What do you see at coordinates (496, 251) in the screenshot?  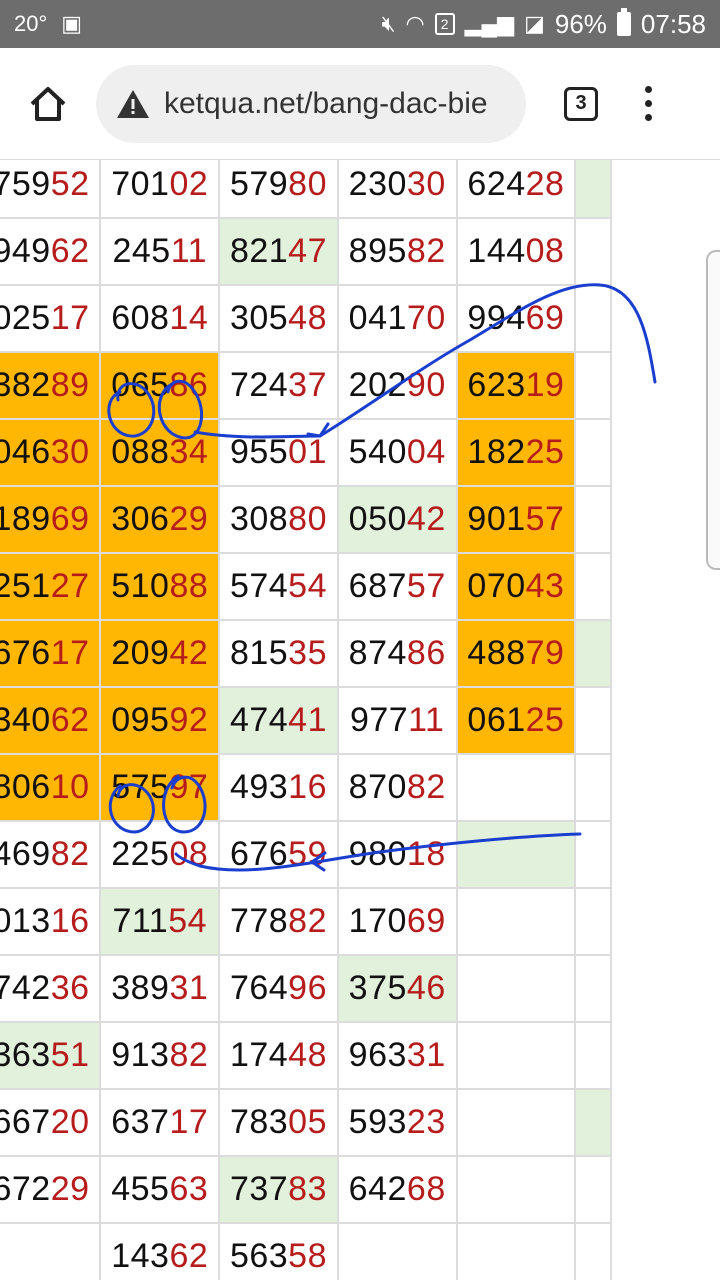 I see `cell-head-digits: 144` at bounding box center [496, 251].